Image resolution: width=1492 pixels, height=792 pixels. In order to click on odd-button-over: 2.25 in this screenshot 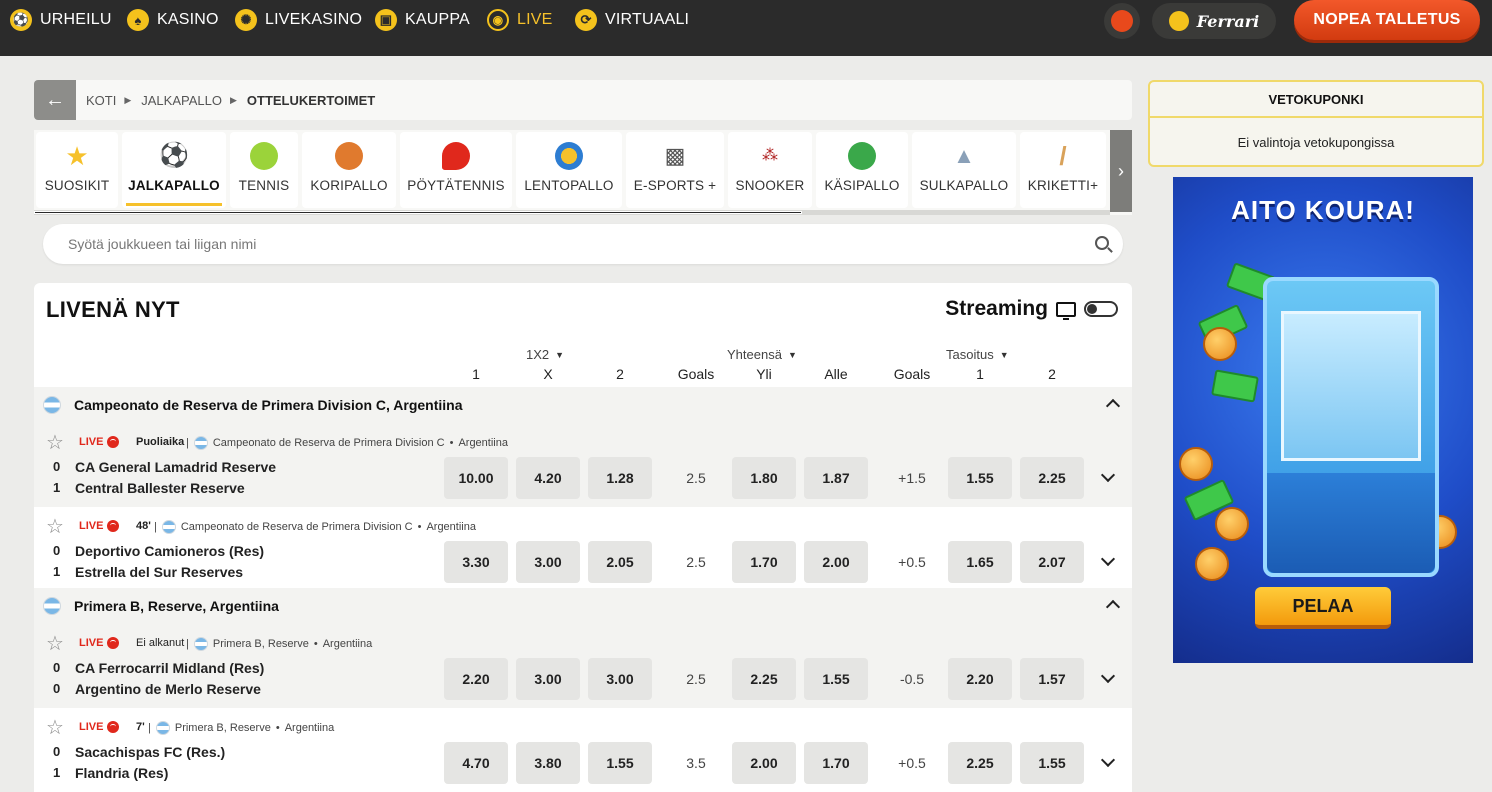, I will do `click(764, 679)`.